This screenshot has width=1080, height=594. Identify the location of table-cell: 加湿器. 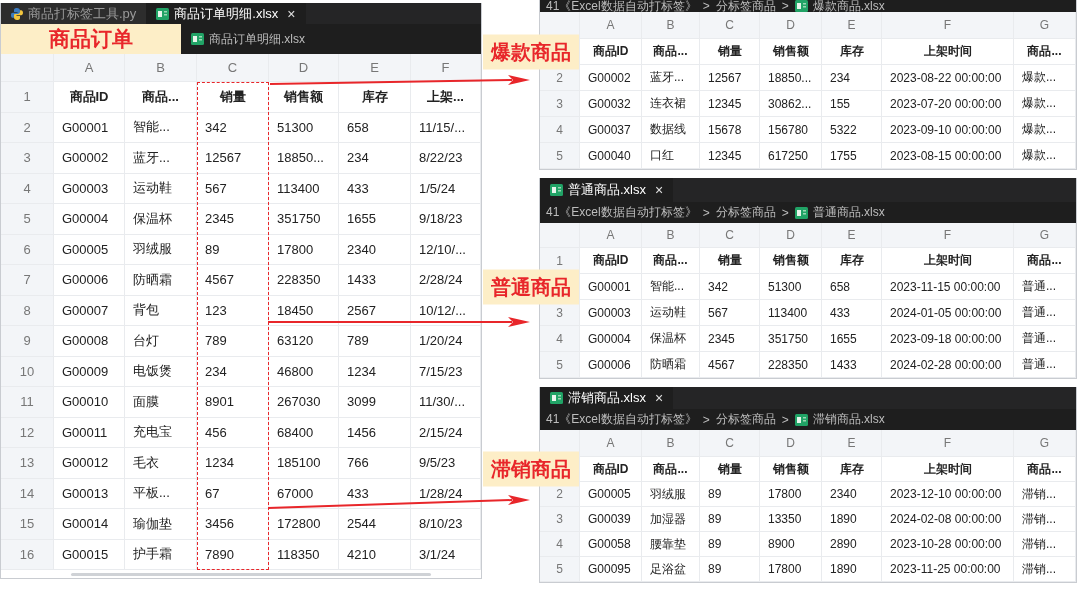
(671, 519).